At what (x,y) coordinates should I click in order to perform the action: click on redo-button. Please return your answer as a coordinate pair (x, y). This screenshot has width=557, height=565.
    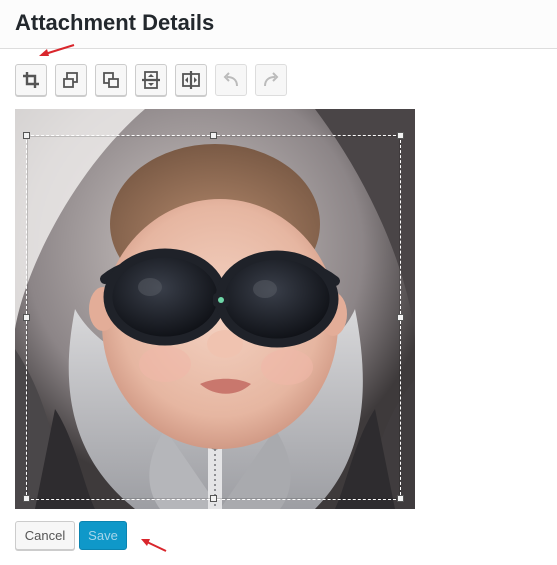
    Looking at the image, I should click on (271, 80).